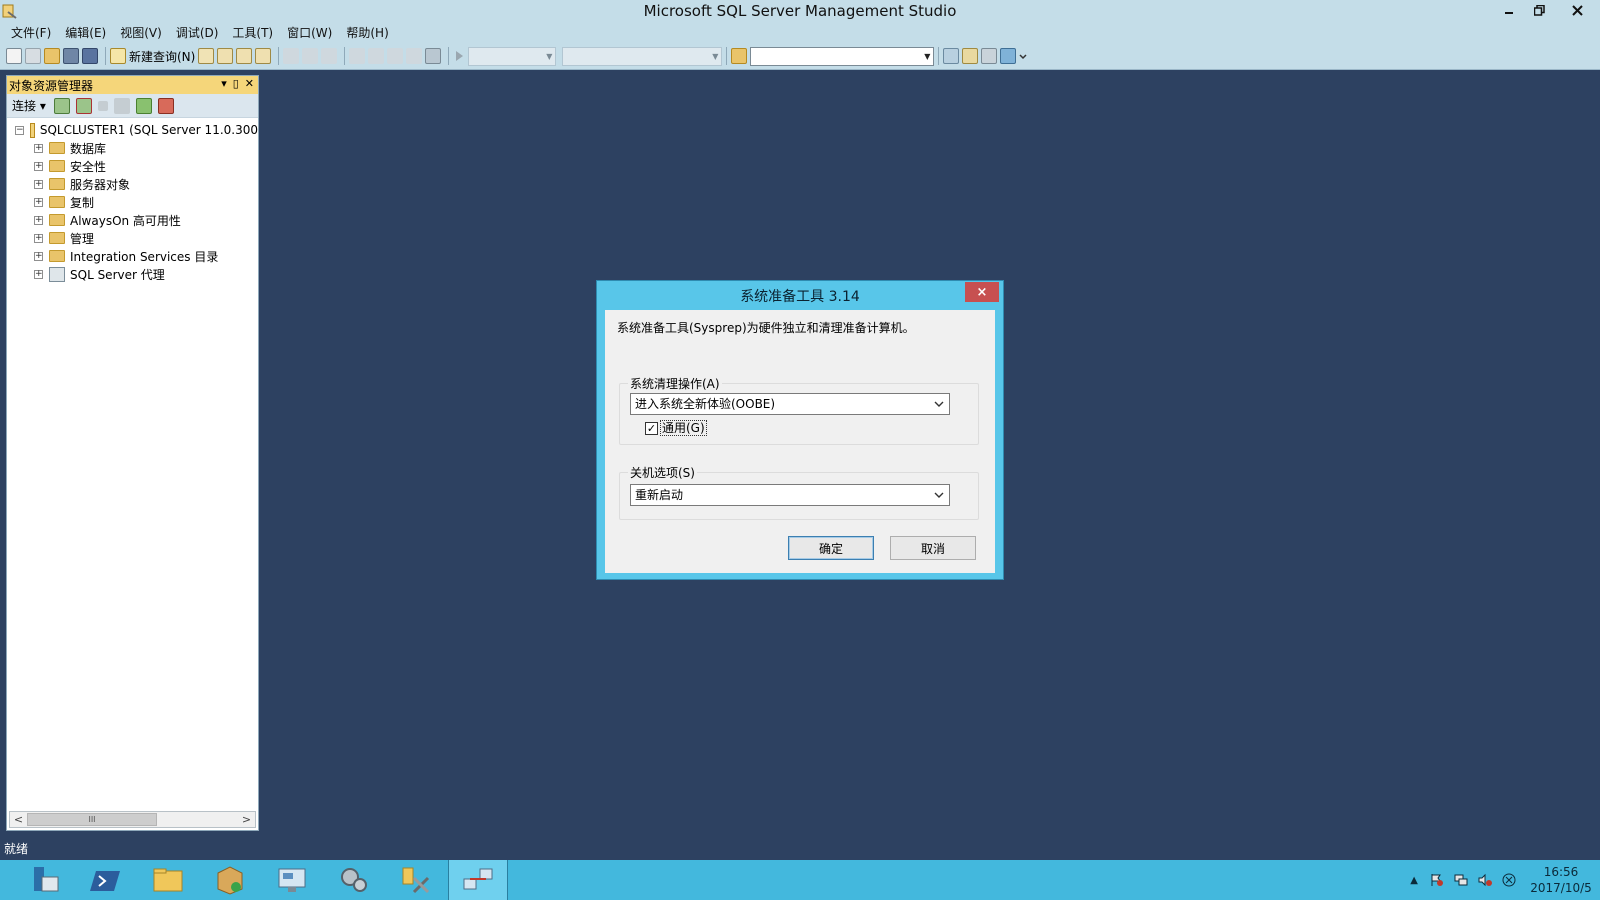 Image resolution: width=1600 pixels, height=900 pixels. I want to click on copy-button, so click(310, 56).